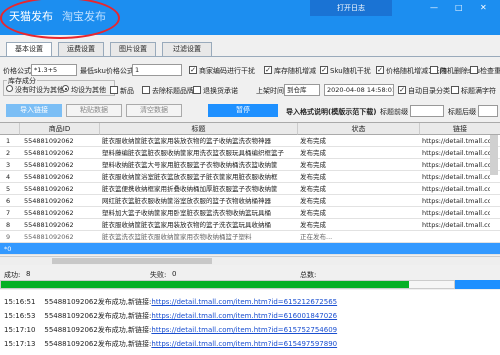  I want to click on subtab-filter: 过滤设置, so click(187, 49).